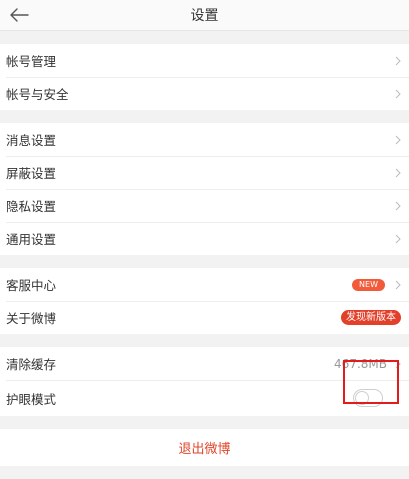 The width and height of the screenshot is (409, 479). What do you see at coordinates (31, 173) in the screenshot?
I see `block-settings-label: 屏蔽设置` at bounding box center [31, 173].